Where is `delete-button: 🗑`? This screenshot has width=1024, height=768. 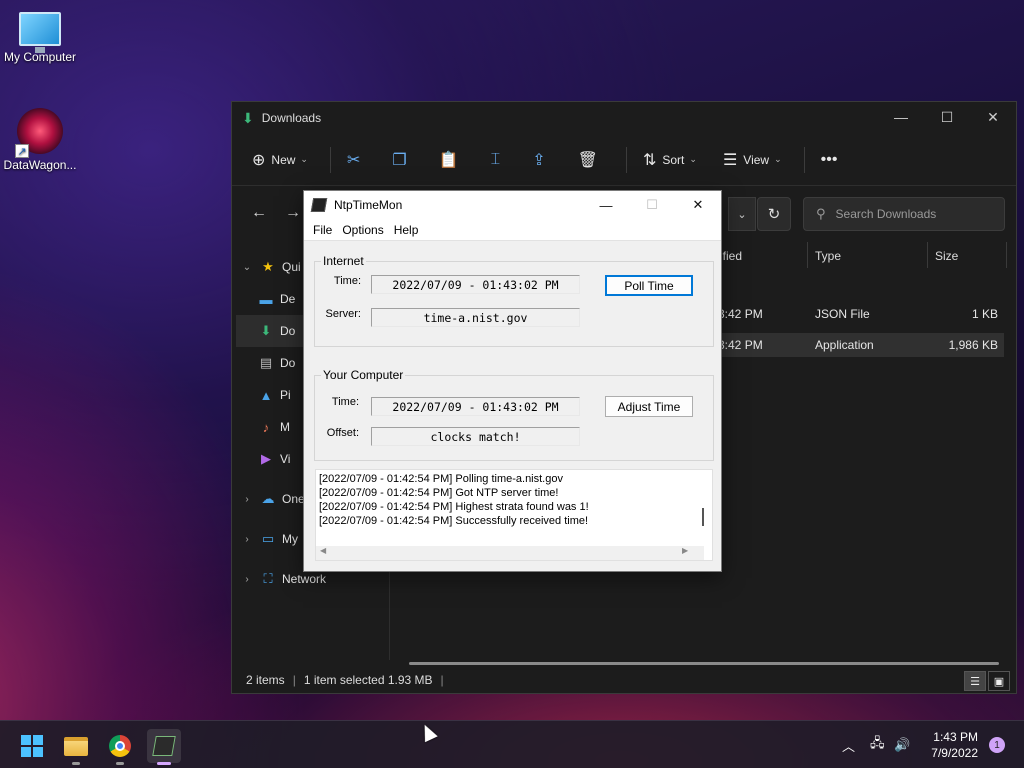 delete-button: 🗑 is located at coordinates (591, 160).